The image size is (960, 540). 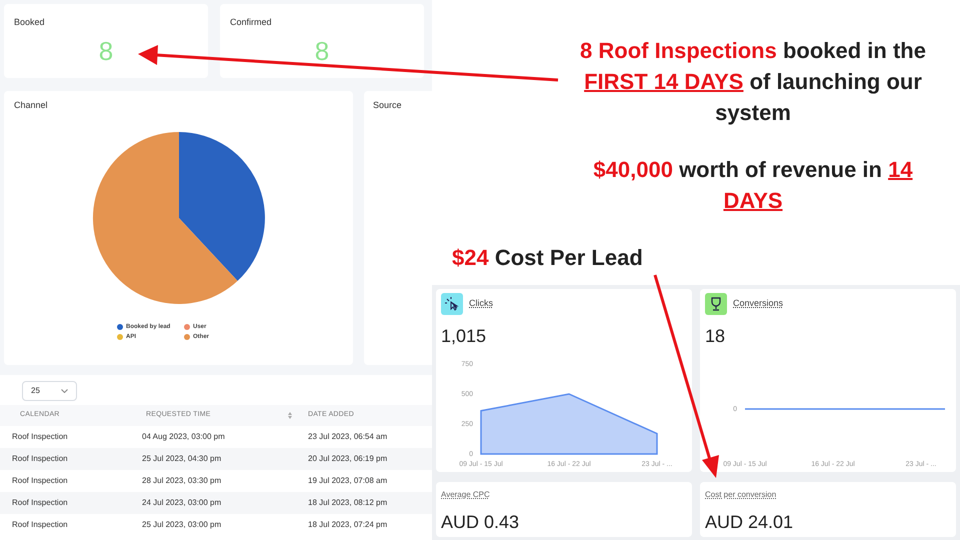 I want to click on metric-title: Conversions, so click(x=758, y=303).